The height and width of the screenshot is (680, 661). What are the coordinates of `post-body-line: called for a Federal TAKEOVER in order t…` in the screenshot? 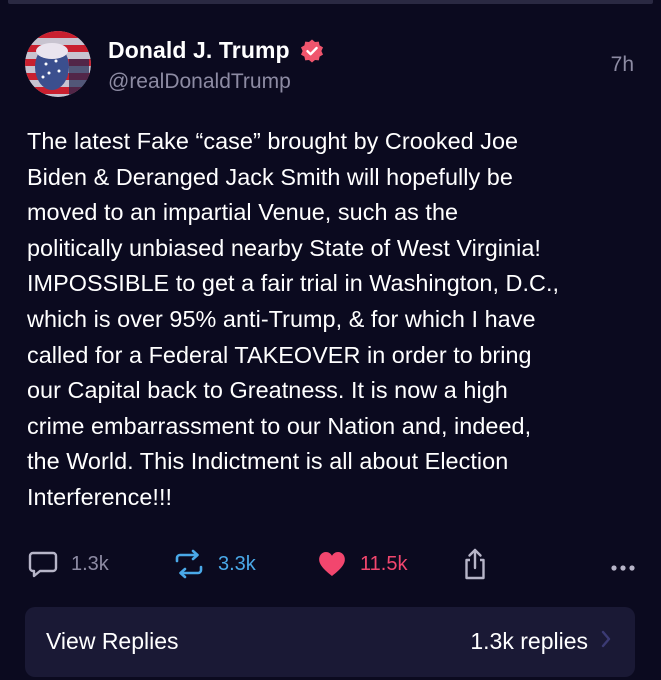 It's located at (279, 354).